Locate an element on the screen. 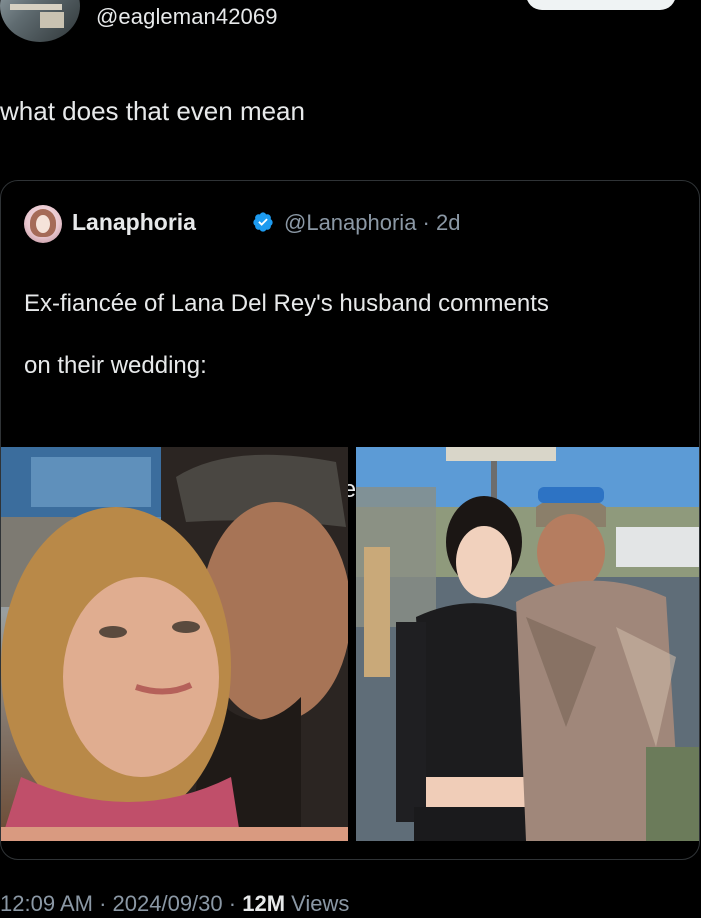  tweet-timestamp: 12:09 AM · 2024/09/30 · 12M Views is located at coordinates (174, 904).